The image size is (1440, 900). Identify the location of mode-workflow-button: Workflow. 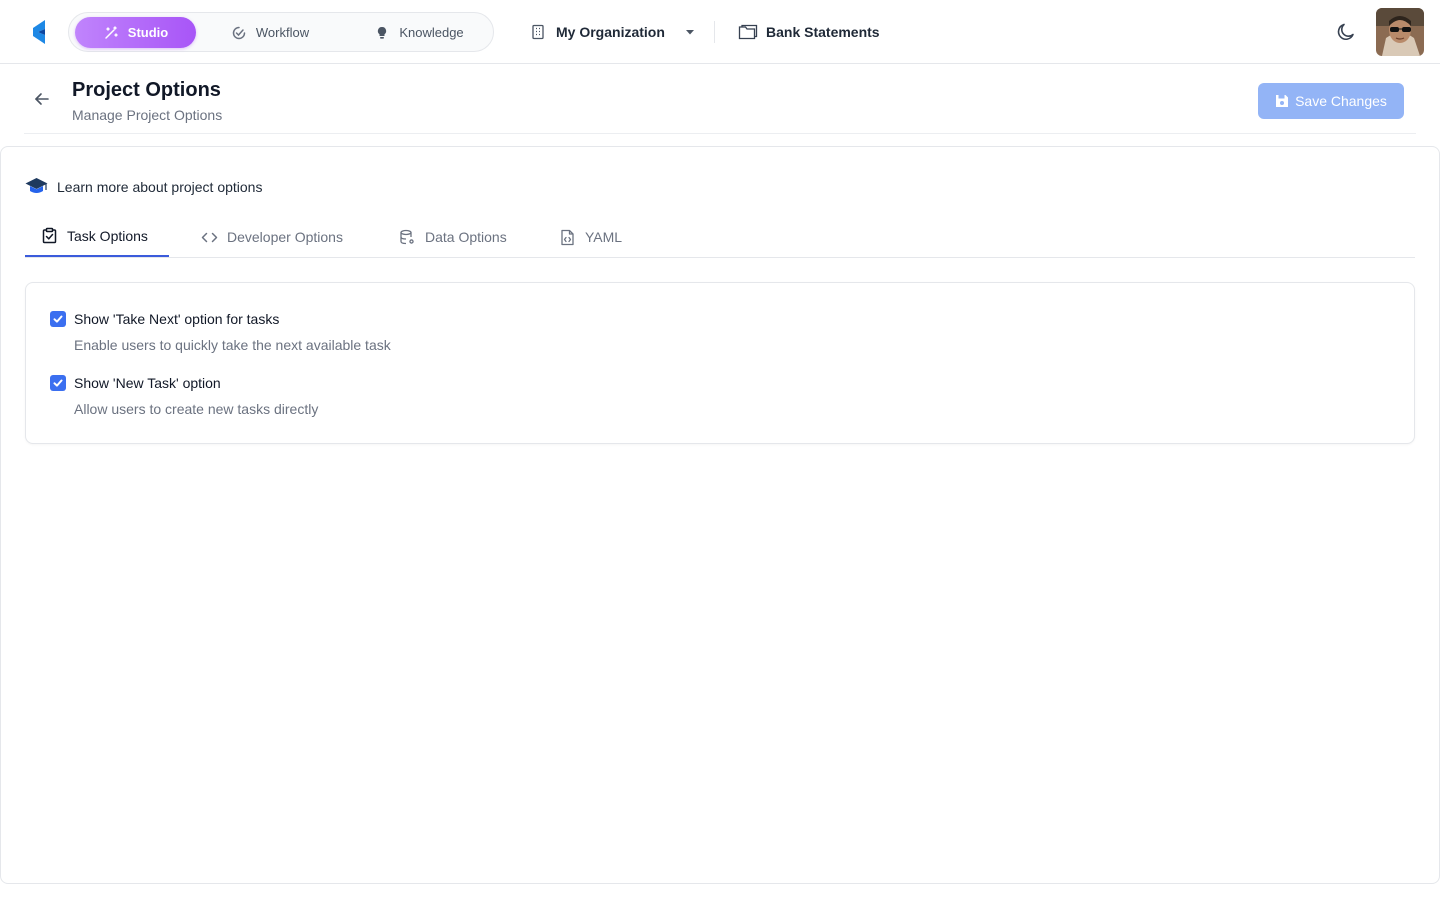
(270, 32).